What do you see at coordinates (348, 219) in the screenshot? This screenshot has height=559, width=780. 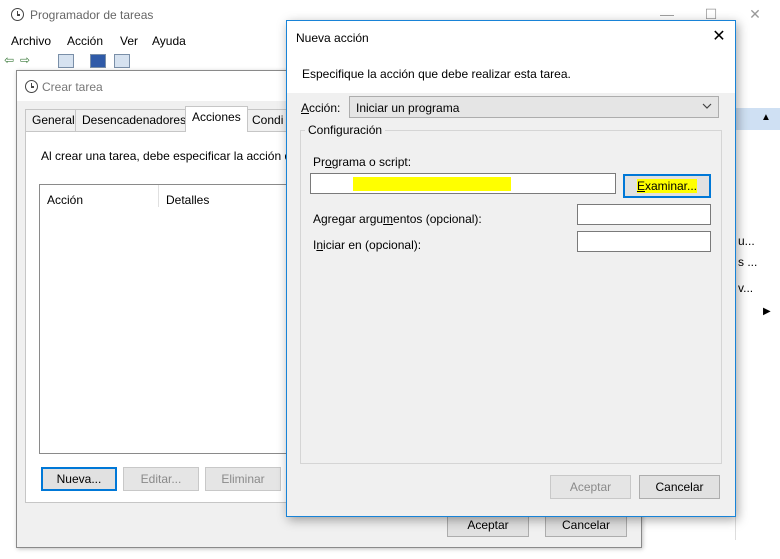 I see `args-label-part: Agregar argu` at bounding box center [348, 219].